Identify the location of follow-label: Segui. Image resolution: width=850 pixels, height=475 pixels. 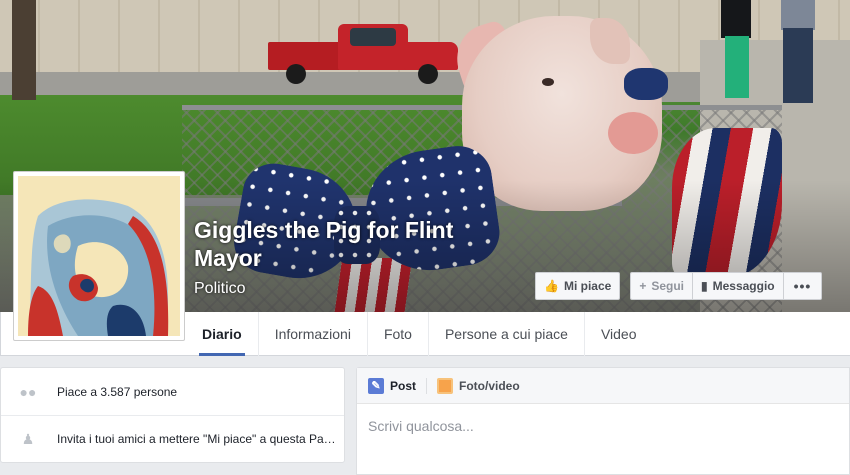
(667, 286).